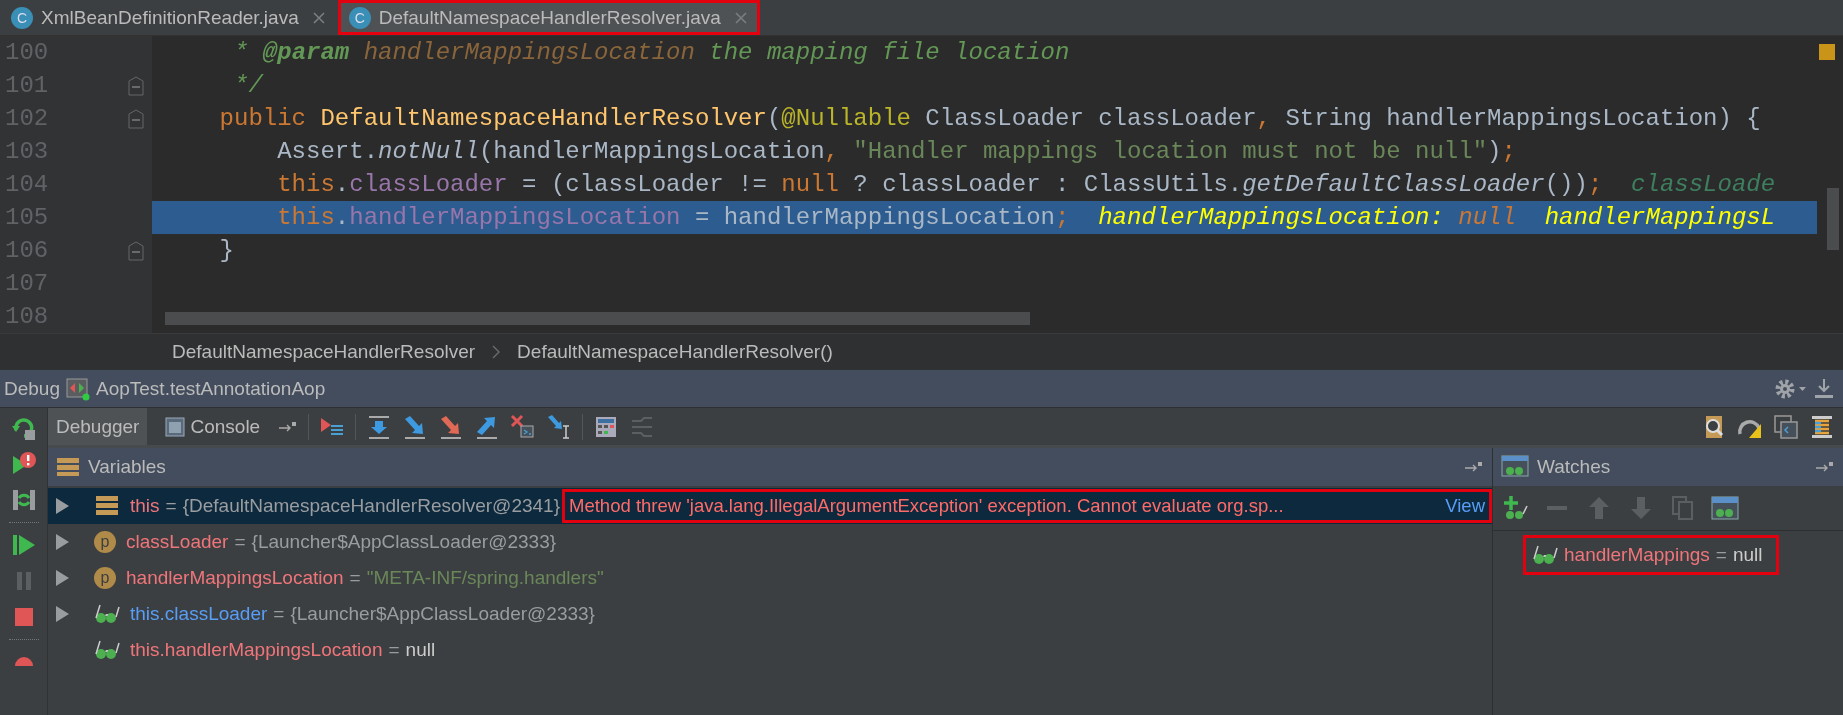 Image resolution: width=1843 pixels, height=715 pixels. I want to click on minus-icon, so click(1557, 508).